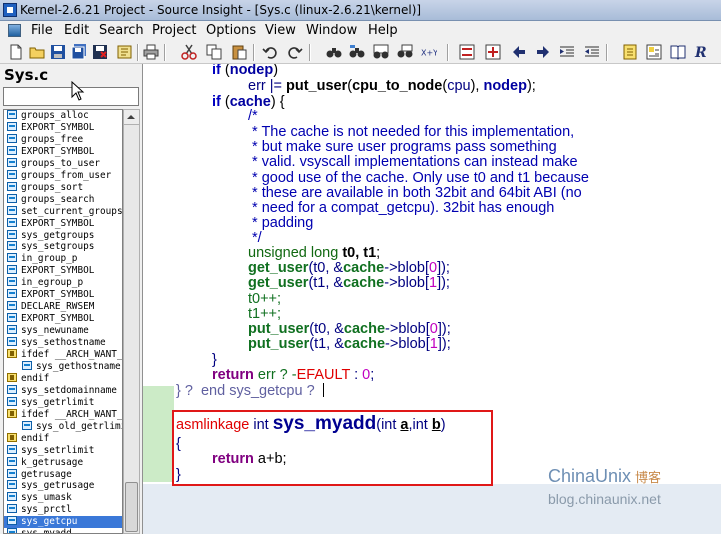 Image resolution: width=721 pixels, height=534 pixels. What do you see at coordinates (131, 321) in the screenshot?
I see `symbol-list-scrollbar` at bounding box center [131, 321].